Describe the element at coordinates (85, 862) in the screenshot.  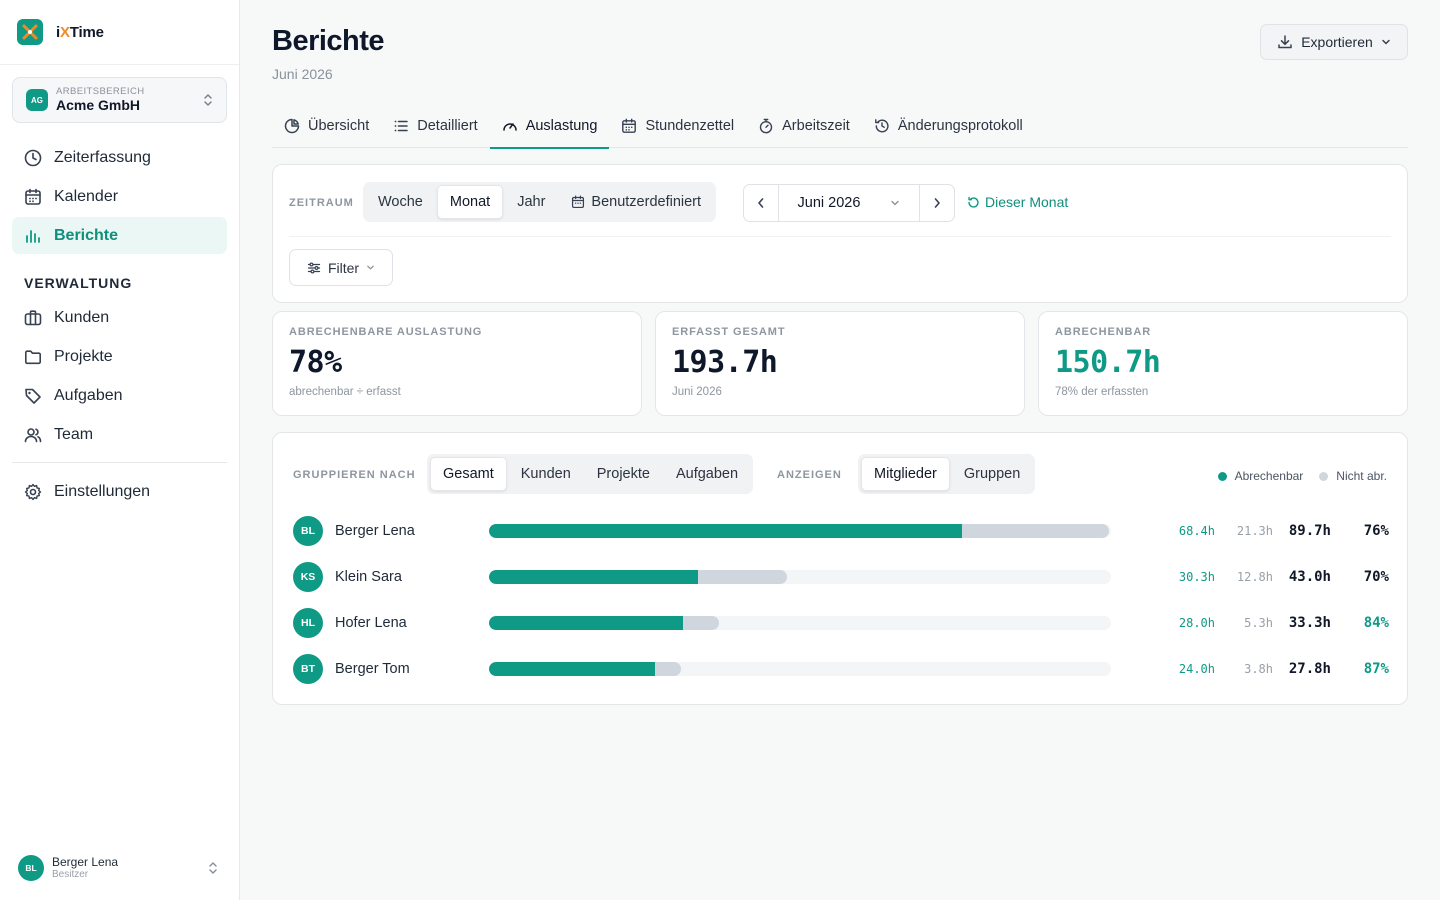
I see `user-name: Berger Lena` at that location.